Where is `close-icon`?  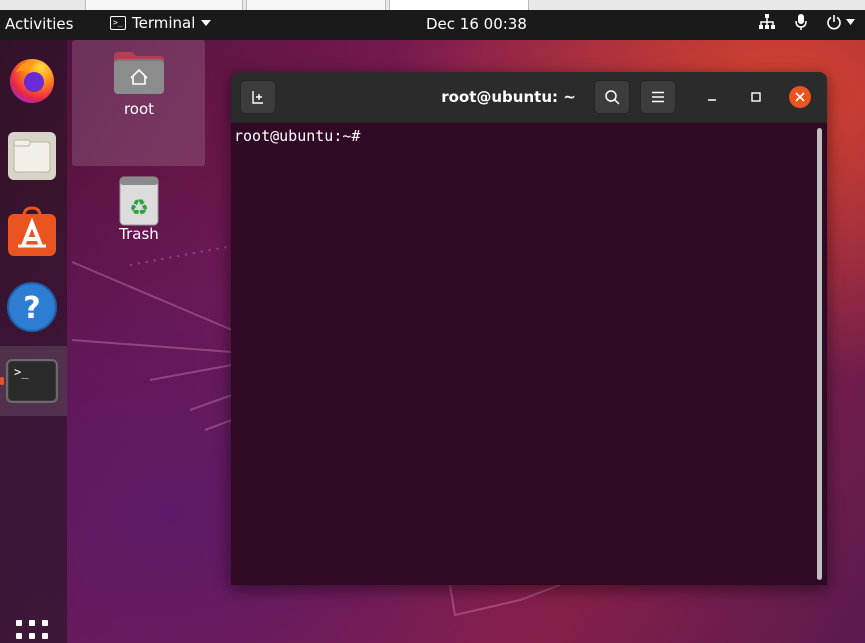 close-icon is located at coordinates (800, 97).